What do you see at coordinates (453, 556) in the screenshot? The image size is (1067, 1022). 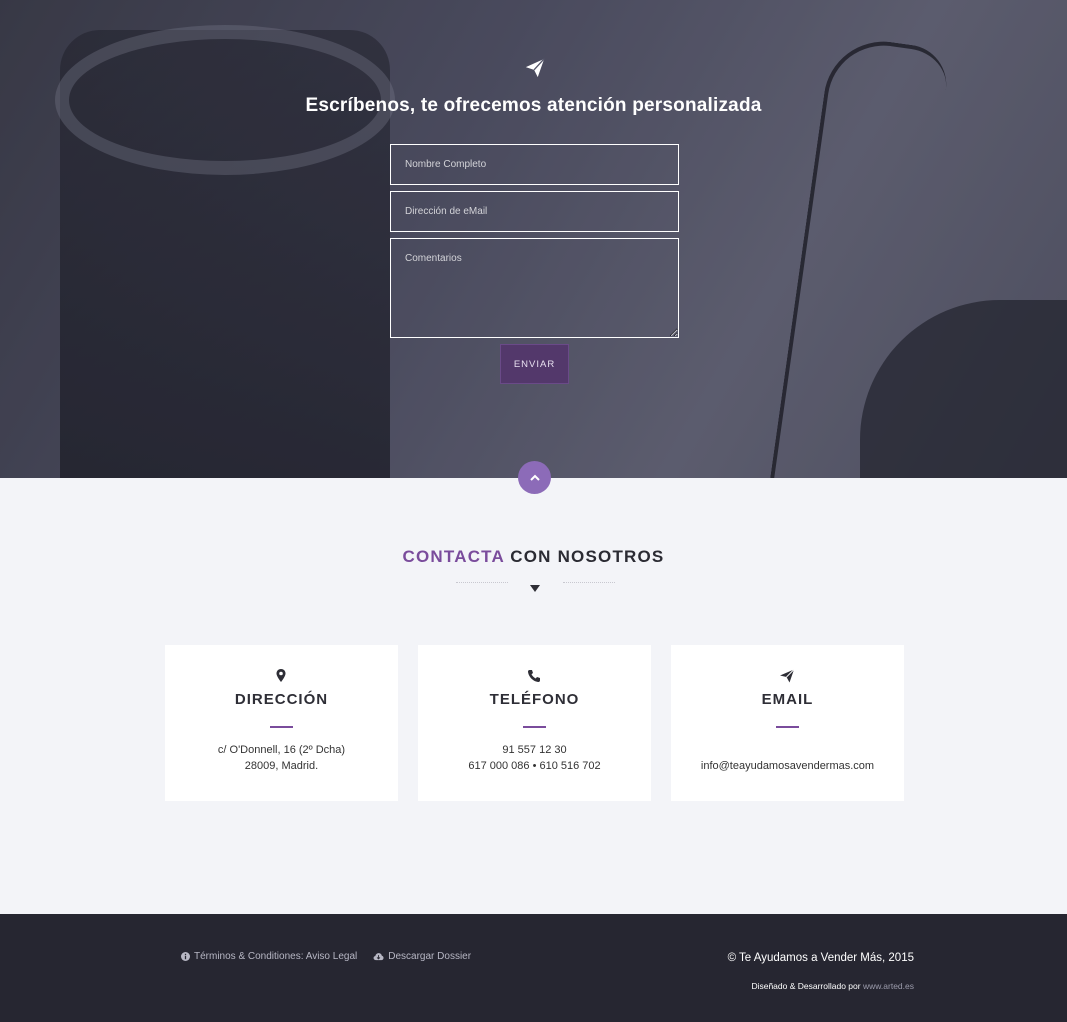 I see `section-title-accent: CONTACTA` at bounding box center [453, 556].